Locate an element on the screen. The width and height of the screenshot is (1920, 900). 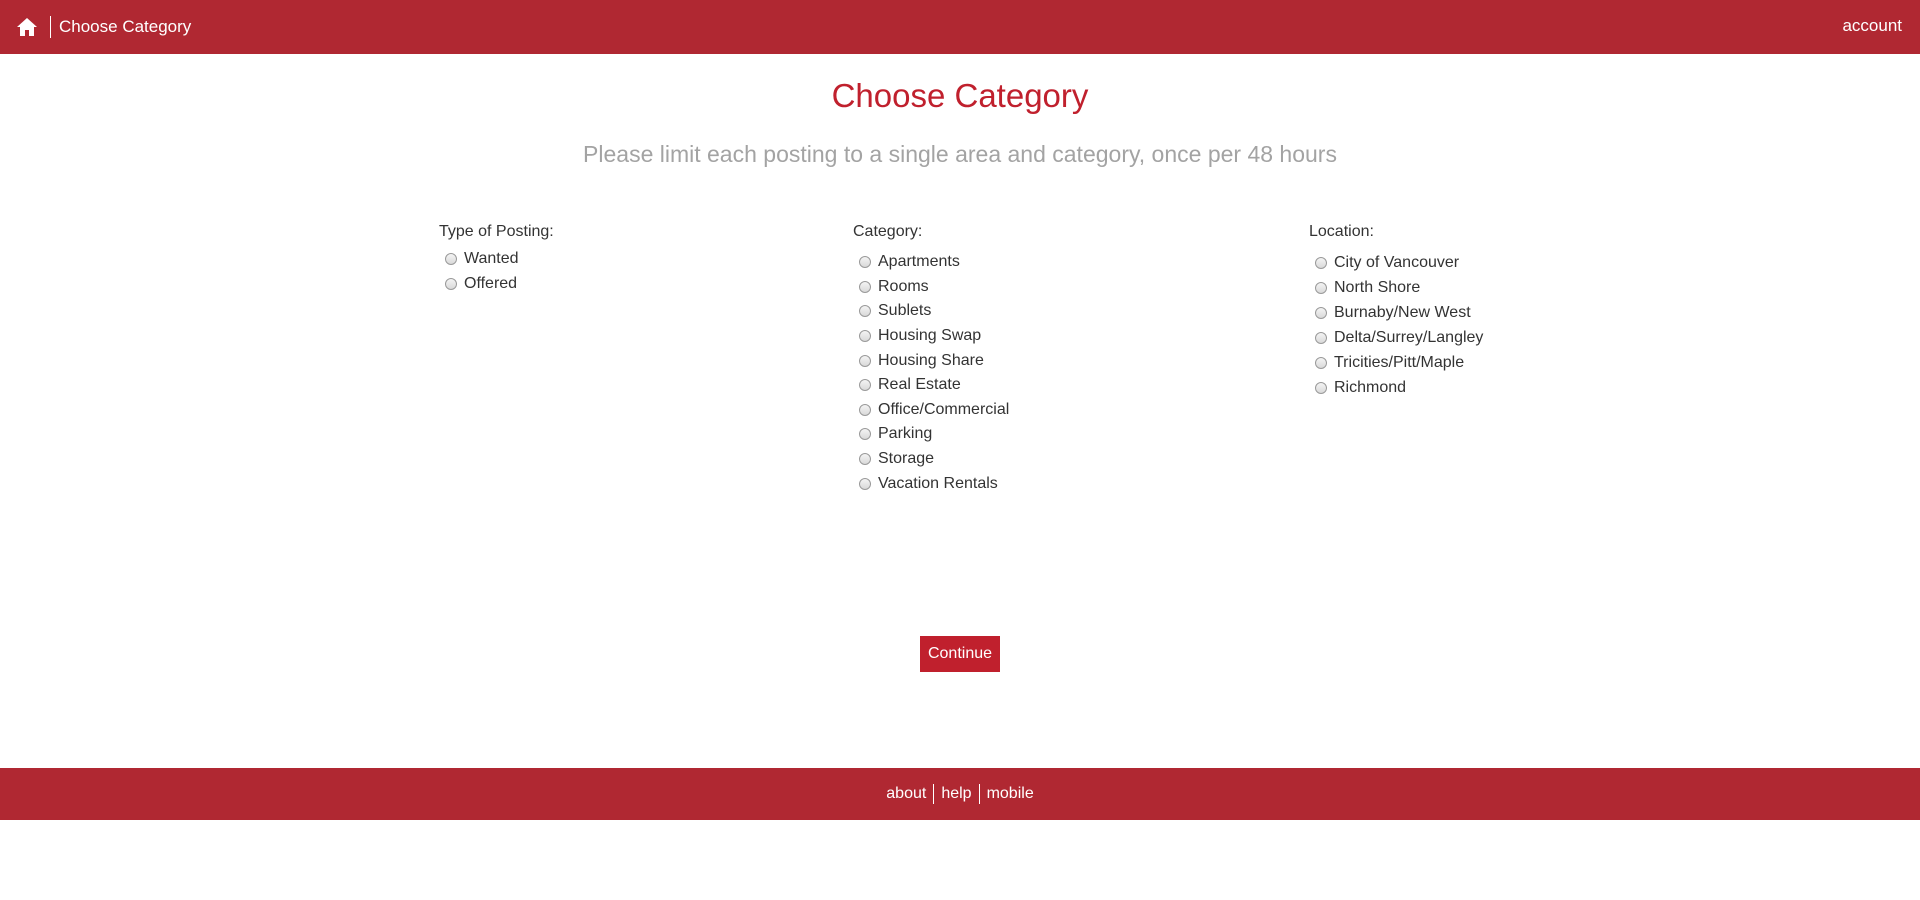
radio-option-tricities-pitt-maple: Tricities/Pitt/Maple is located at coordinates (1396, 362).